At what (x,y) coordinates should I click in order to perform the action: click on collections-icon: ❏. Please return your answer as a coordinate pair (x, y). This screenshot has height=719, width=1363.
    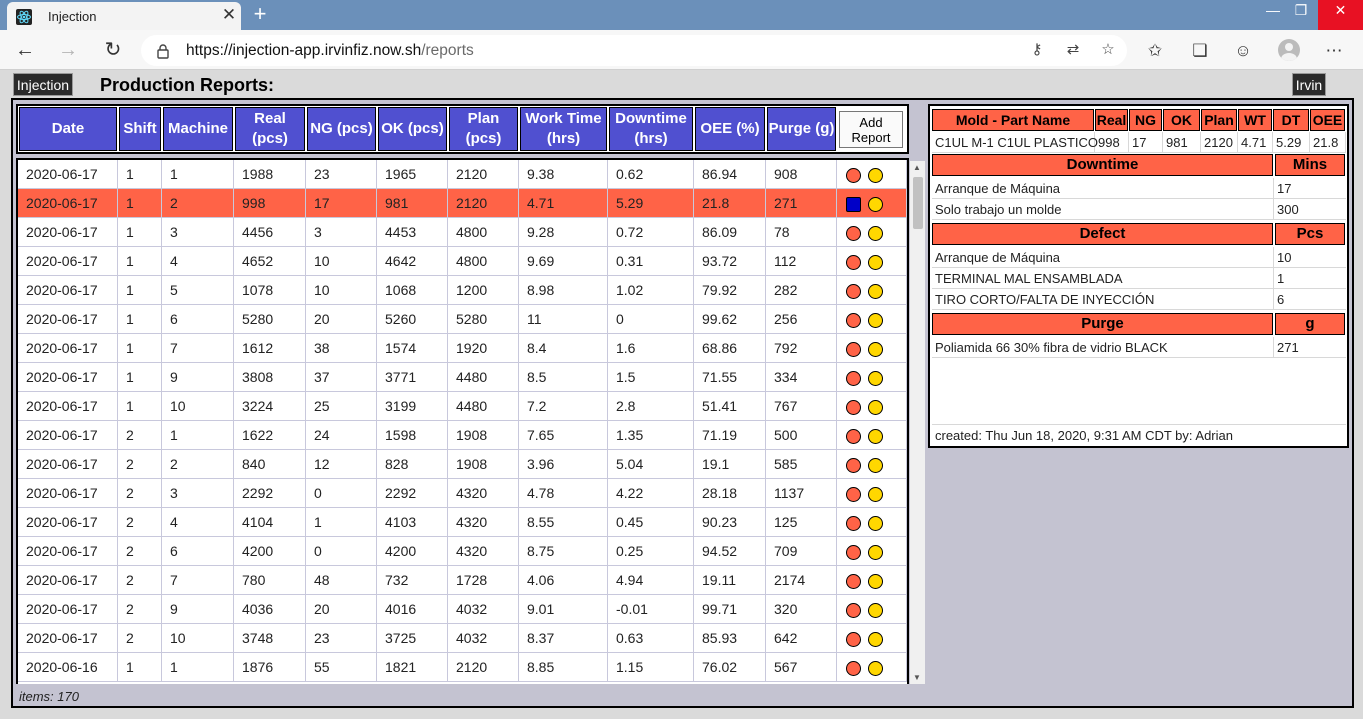
    Looking at the image, I should click on (1200, 51).